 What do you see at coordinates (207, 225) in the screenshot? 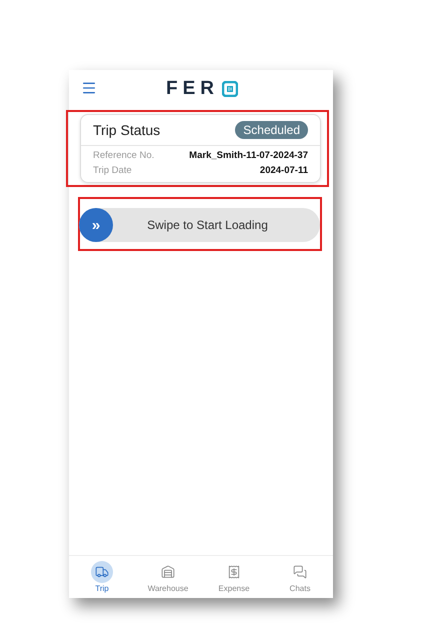
I see `swipe-label: Swipe to Start Loading` at bounding box center [207, 225].